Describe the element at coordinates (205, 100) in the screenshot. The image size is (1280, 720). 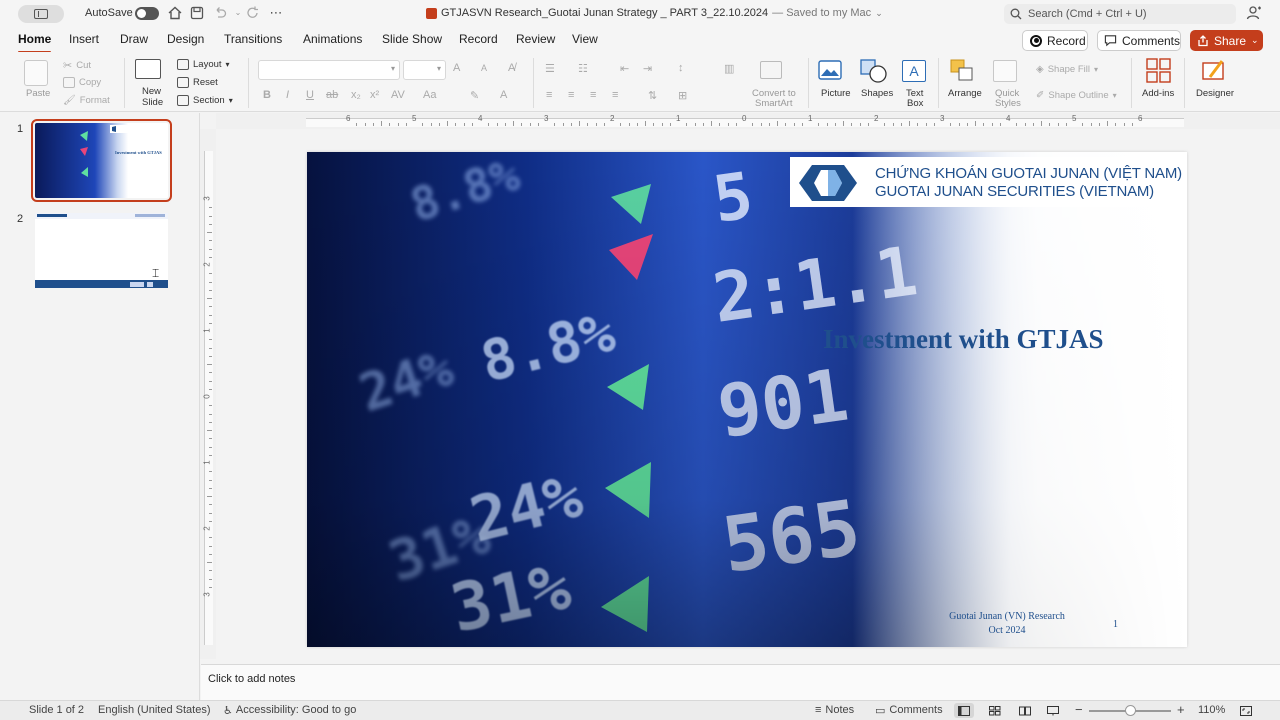
I see `section-button: Section ▾` at that location.